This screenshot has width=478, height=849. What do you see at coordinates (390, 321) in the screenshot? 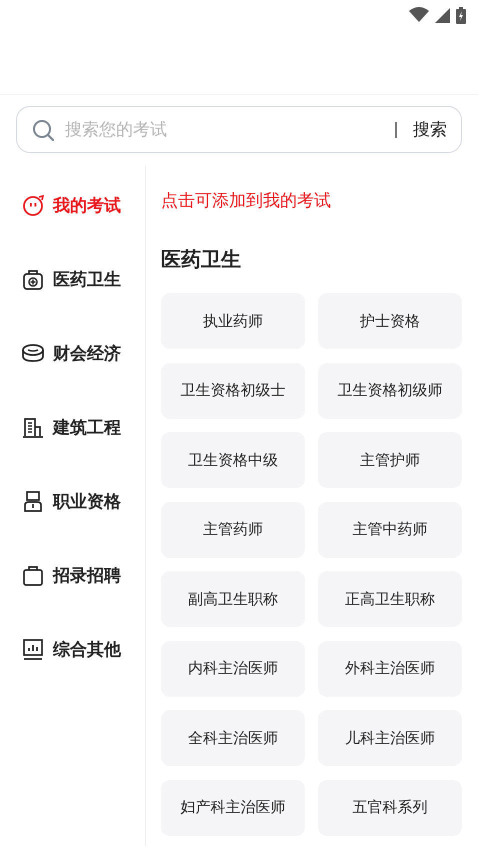
I see `exam-button: 护士资格` at bounding box center [390, 321].